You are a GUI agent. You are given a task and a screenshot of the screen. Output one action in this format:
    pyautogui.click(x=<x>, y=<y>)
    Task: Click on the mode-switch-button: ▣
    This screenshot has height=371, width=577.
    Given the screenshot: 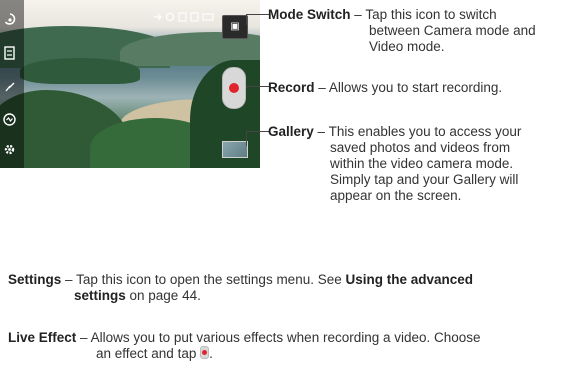 What is the action you would take?
    pyautogui.click(x=235, y=27)
    